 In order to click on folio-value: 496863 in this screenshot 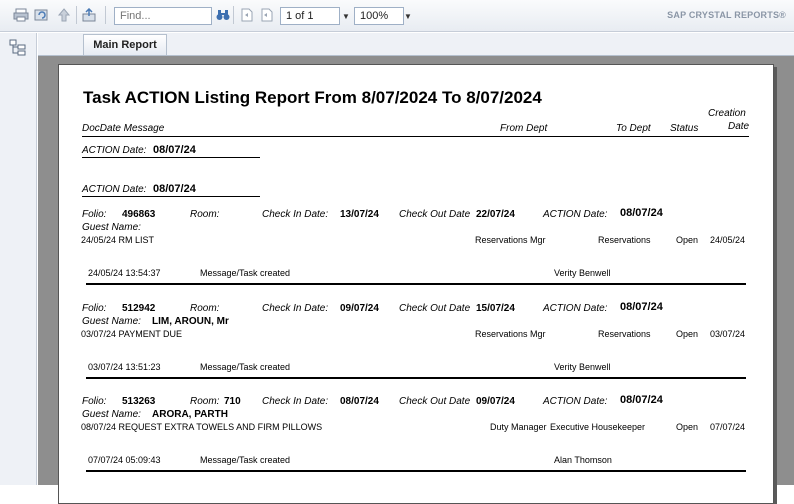, I will do `click(139, 214)`.